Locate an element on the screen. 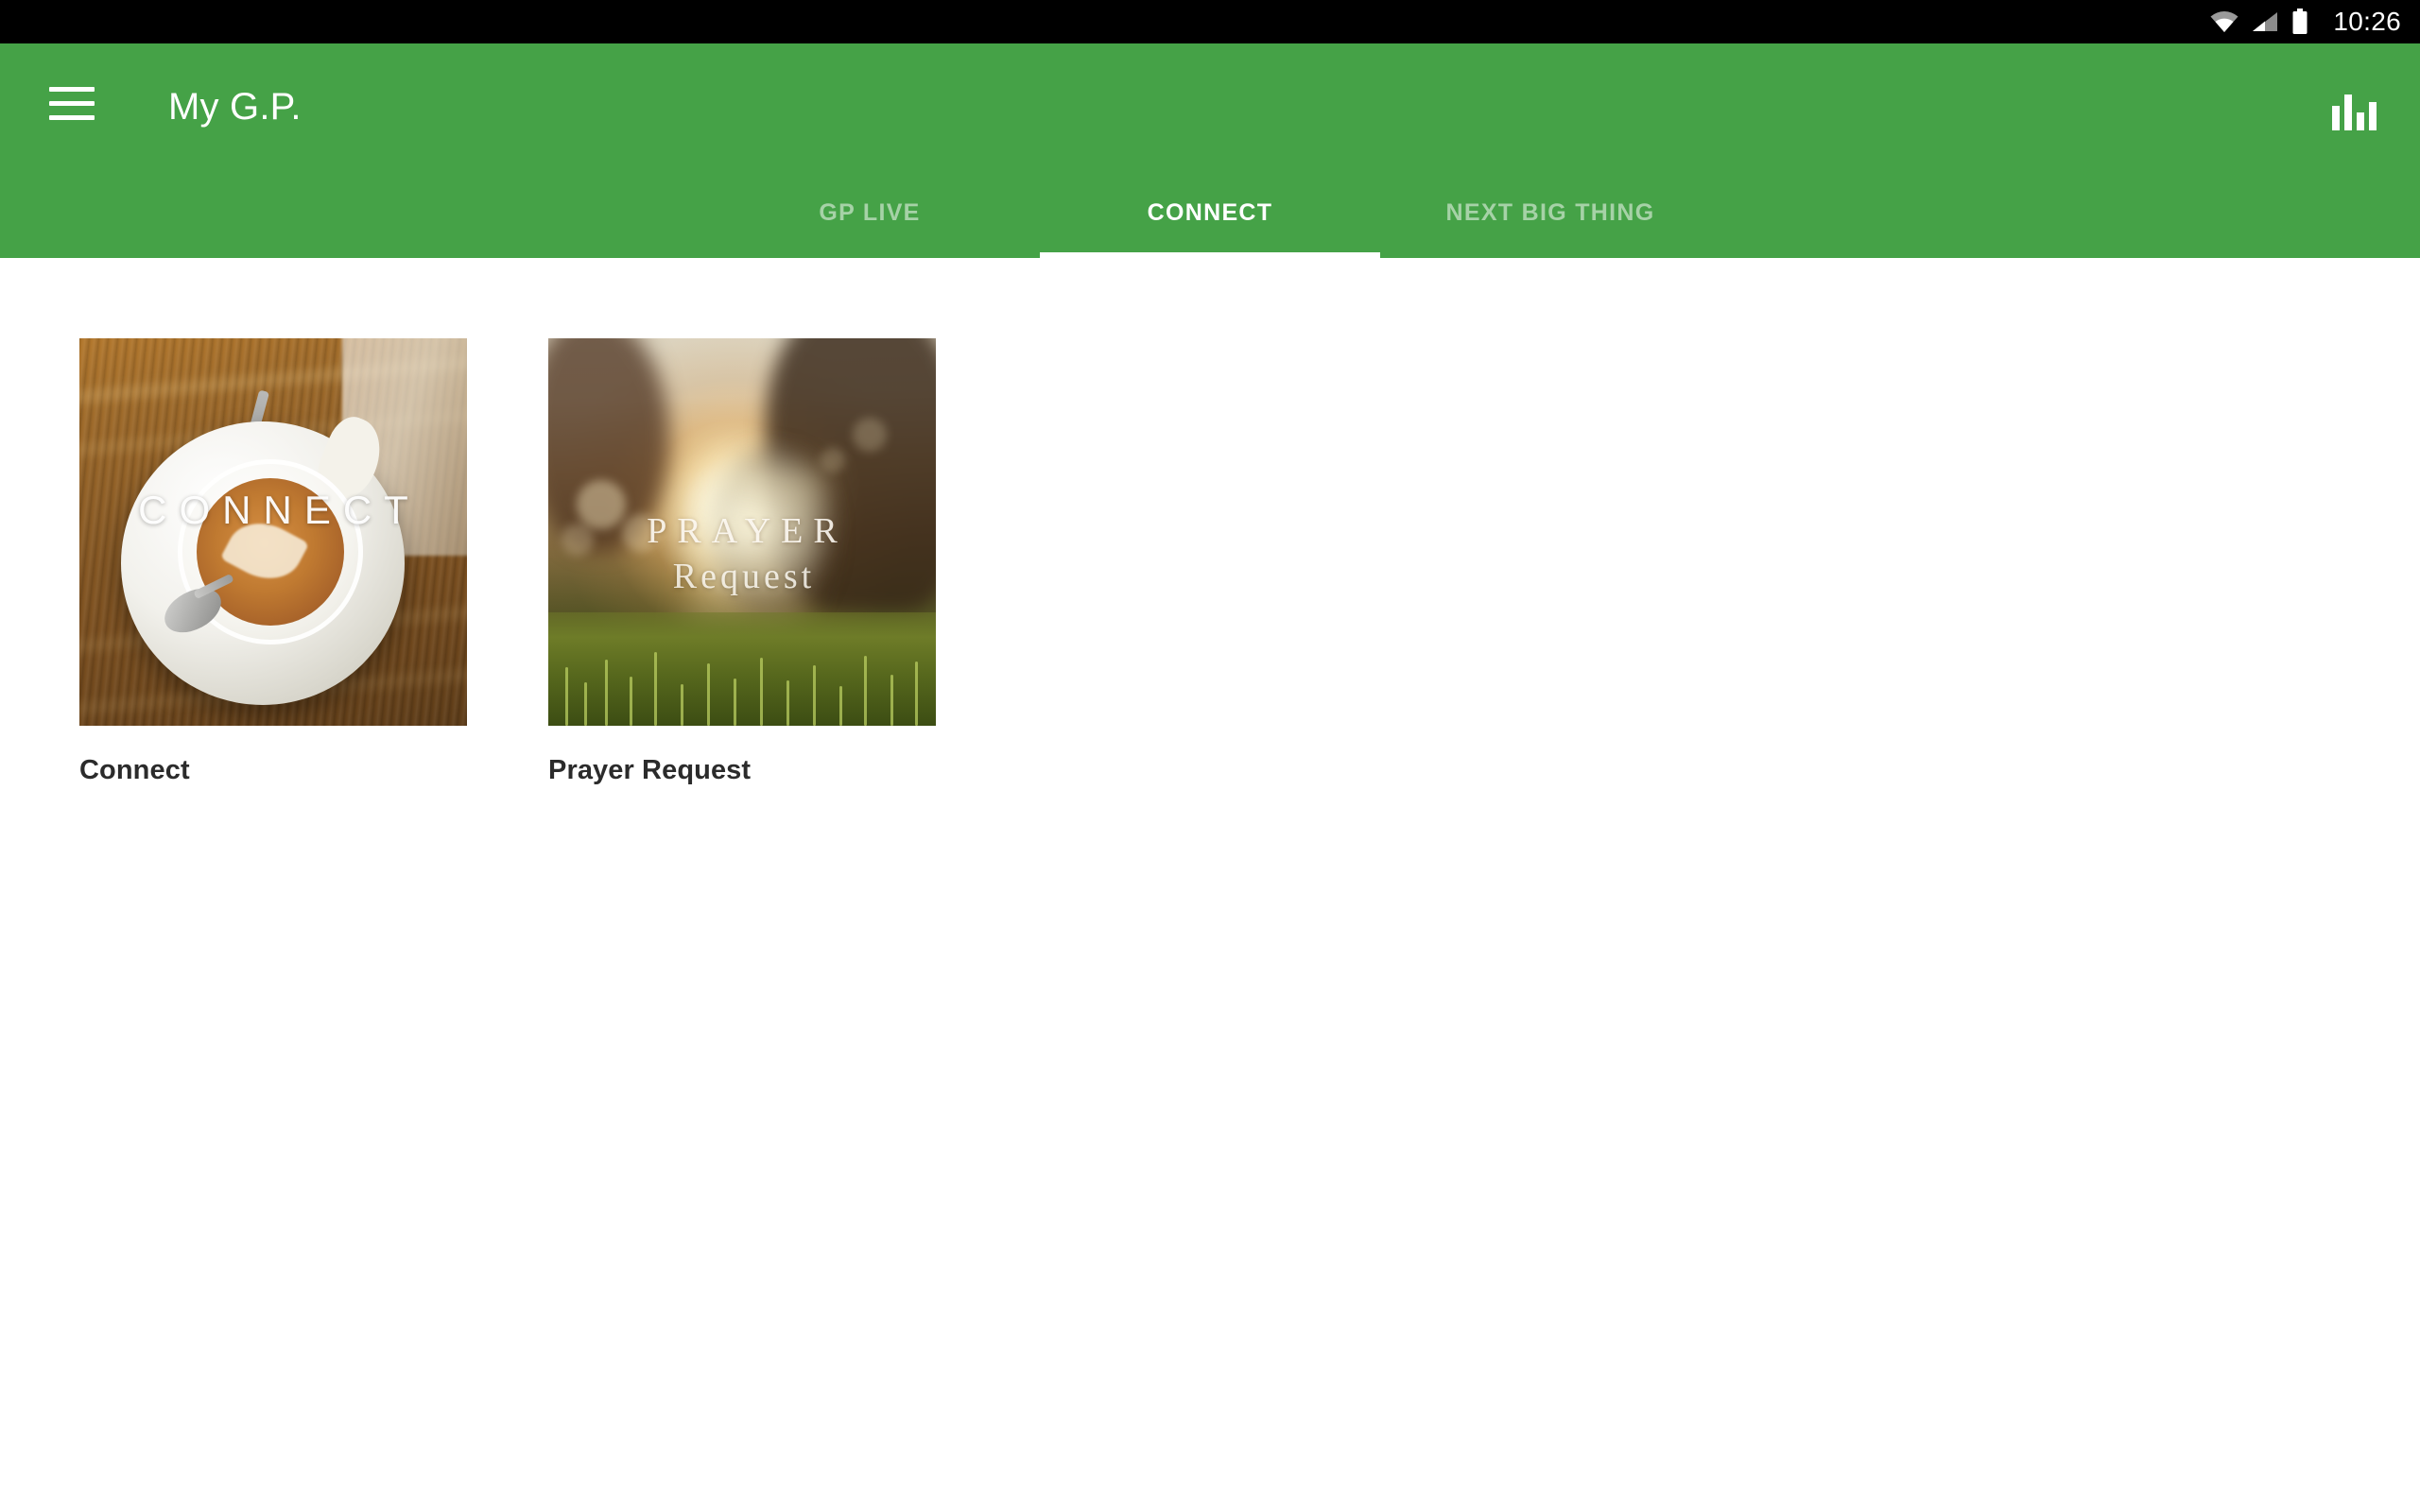 This screenshot has height=1512, width=2420. card-connect-caption: Connect is located at coordinates (134, 770).